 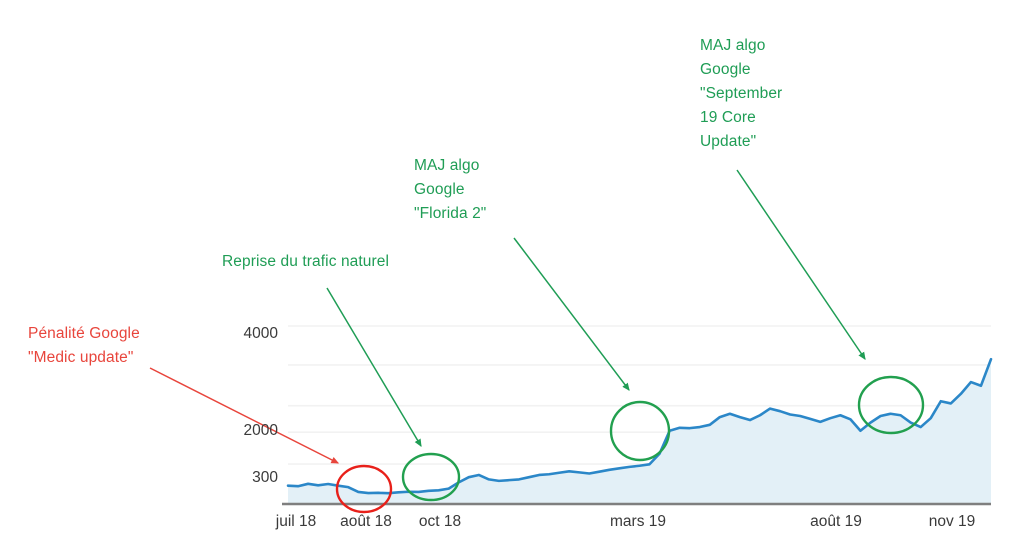 What do you see at coordinates (260, 333) in the screenshot?
I see `y-tick-label: 4000` at bounding box center [260, 333].